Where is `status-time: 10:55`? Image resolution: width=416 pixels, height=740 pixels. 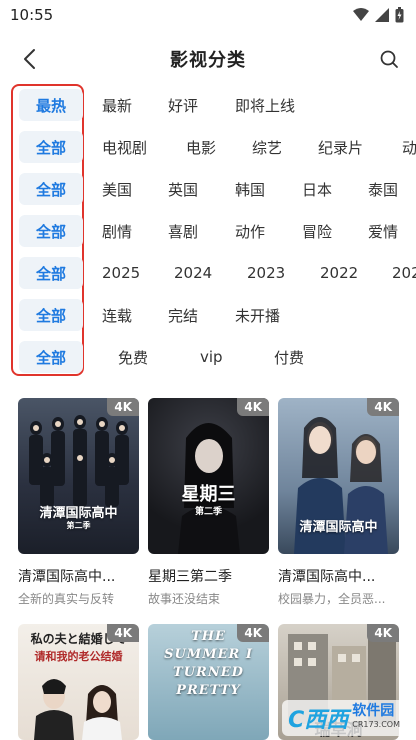
status-time: 10:55 is located at coordinates (32, 15).